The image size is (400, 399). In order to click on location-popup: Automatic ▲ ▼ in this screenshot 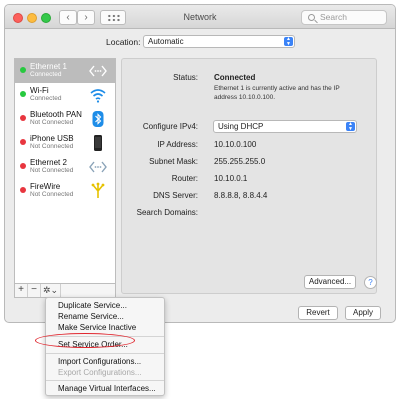, I will do `click(219, 41)`.